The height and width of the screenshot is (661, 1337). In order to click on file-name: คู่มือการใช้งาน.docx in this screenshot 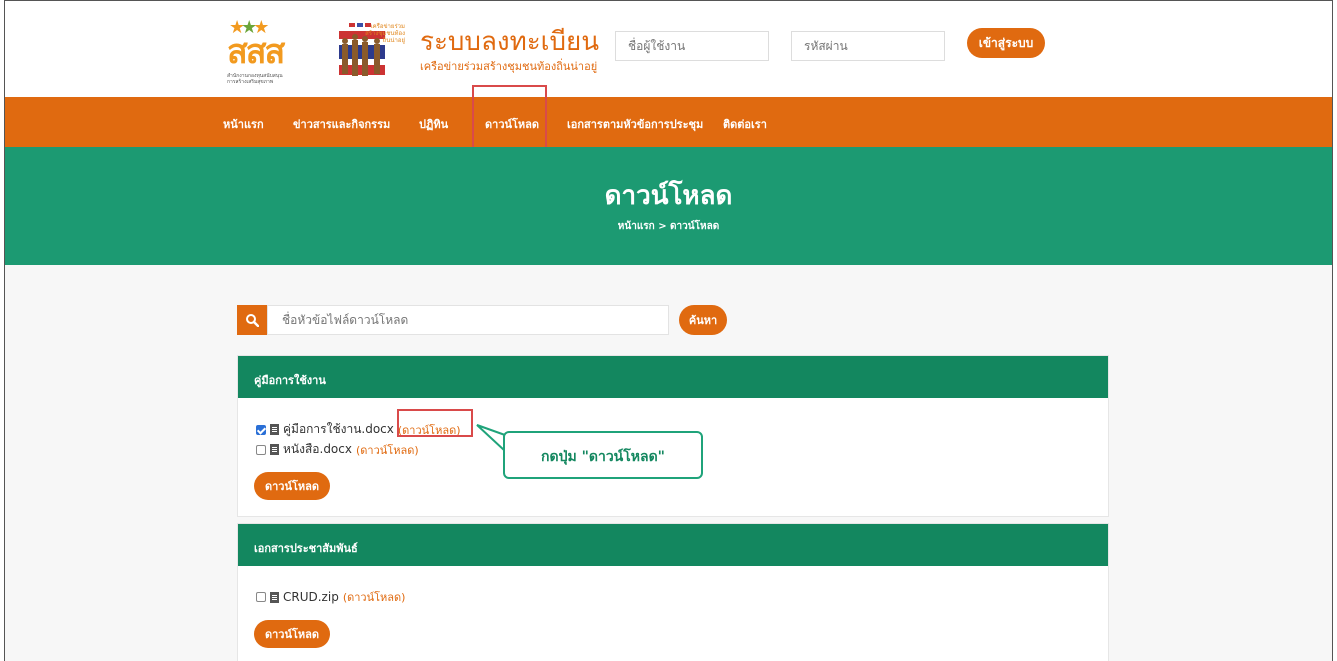, I will do `click(338, 429)`.